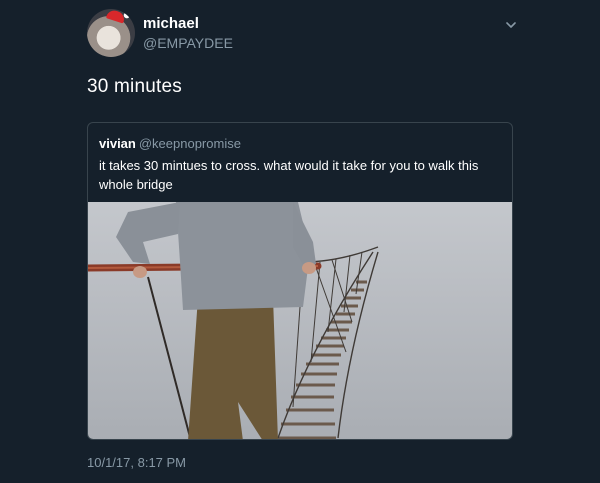  Describe the element at coordinates (117, 143) in the screenshot. I see `quoted-display-name: vivian` at that location.